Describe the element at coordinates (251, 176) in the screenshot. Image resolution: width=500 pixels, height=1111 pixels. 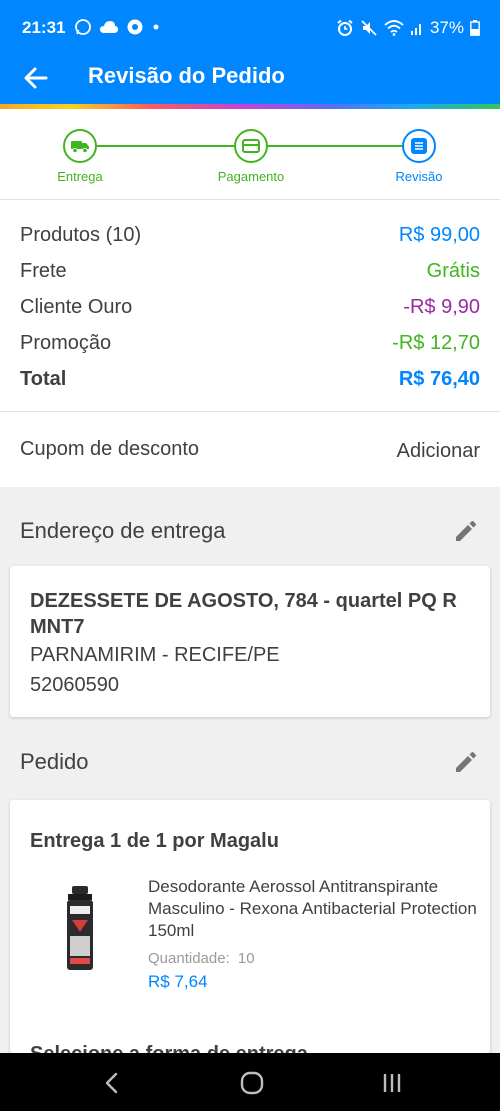
I see `step-label-pagamento: Pagamento` at that location.